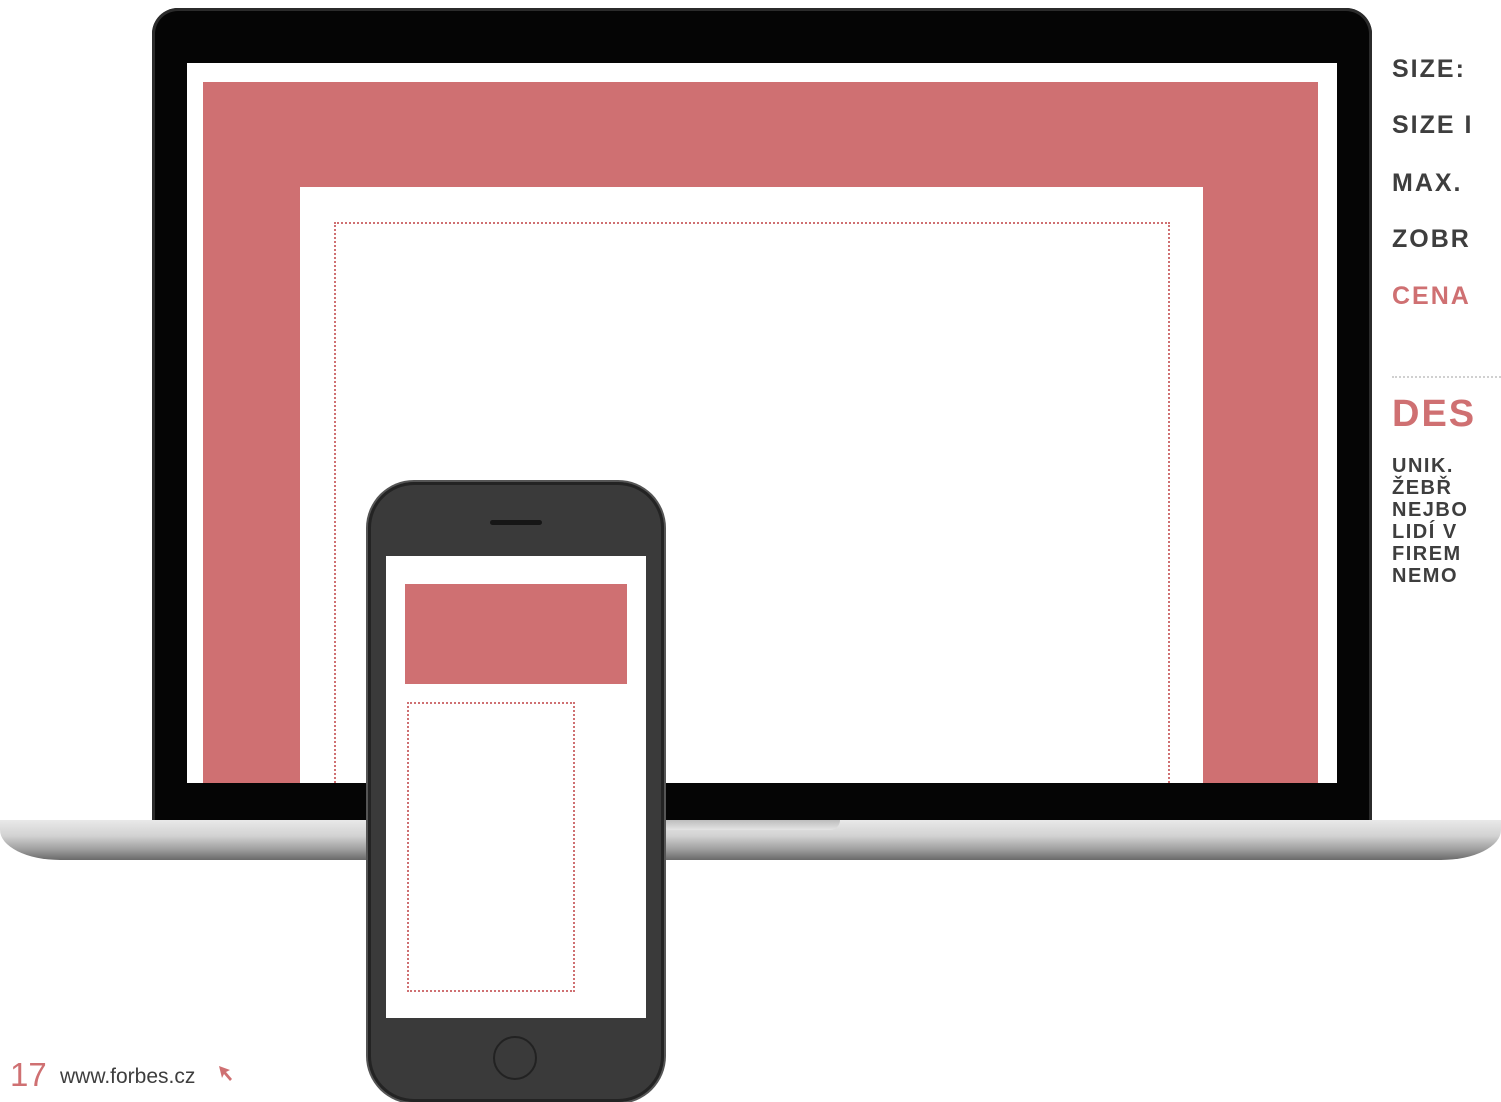 This screenshot has height=1102, width=1501. I want to click on spec-max: MAX., so click(1427, 183).